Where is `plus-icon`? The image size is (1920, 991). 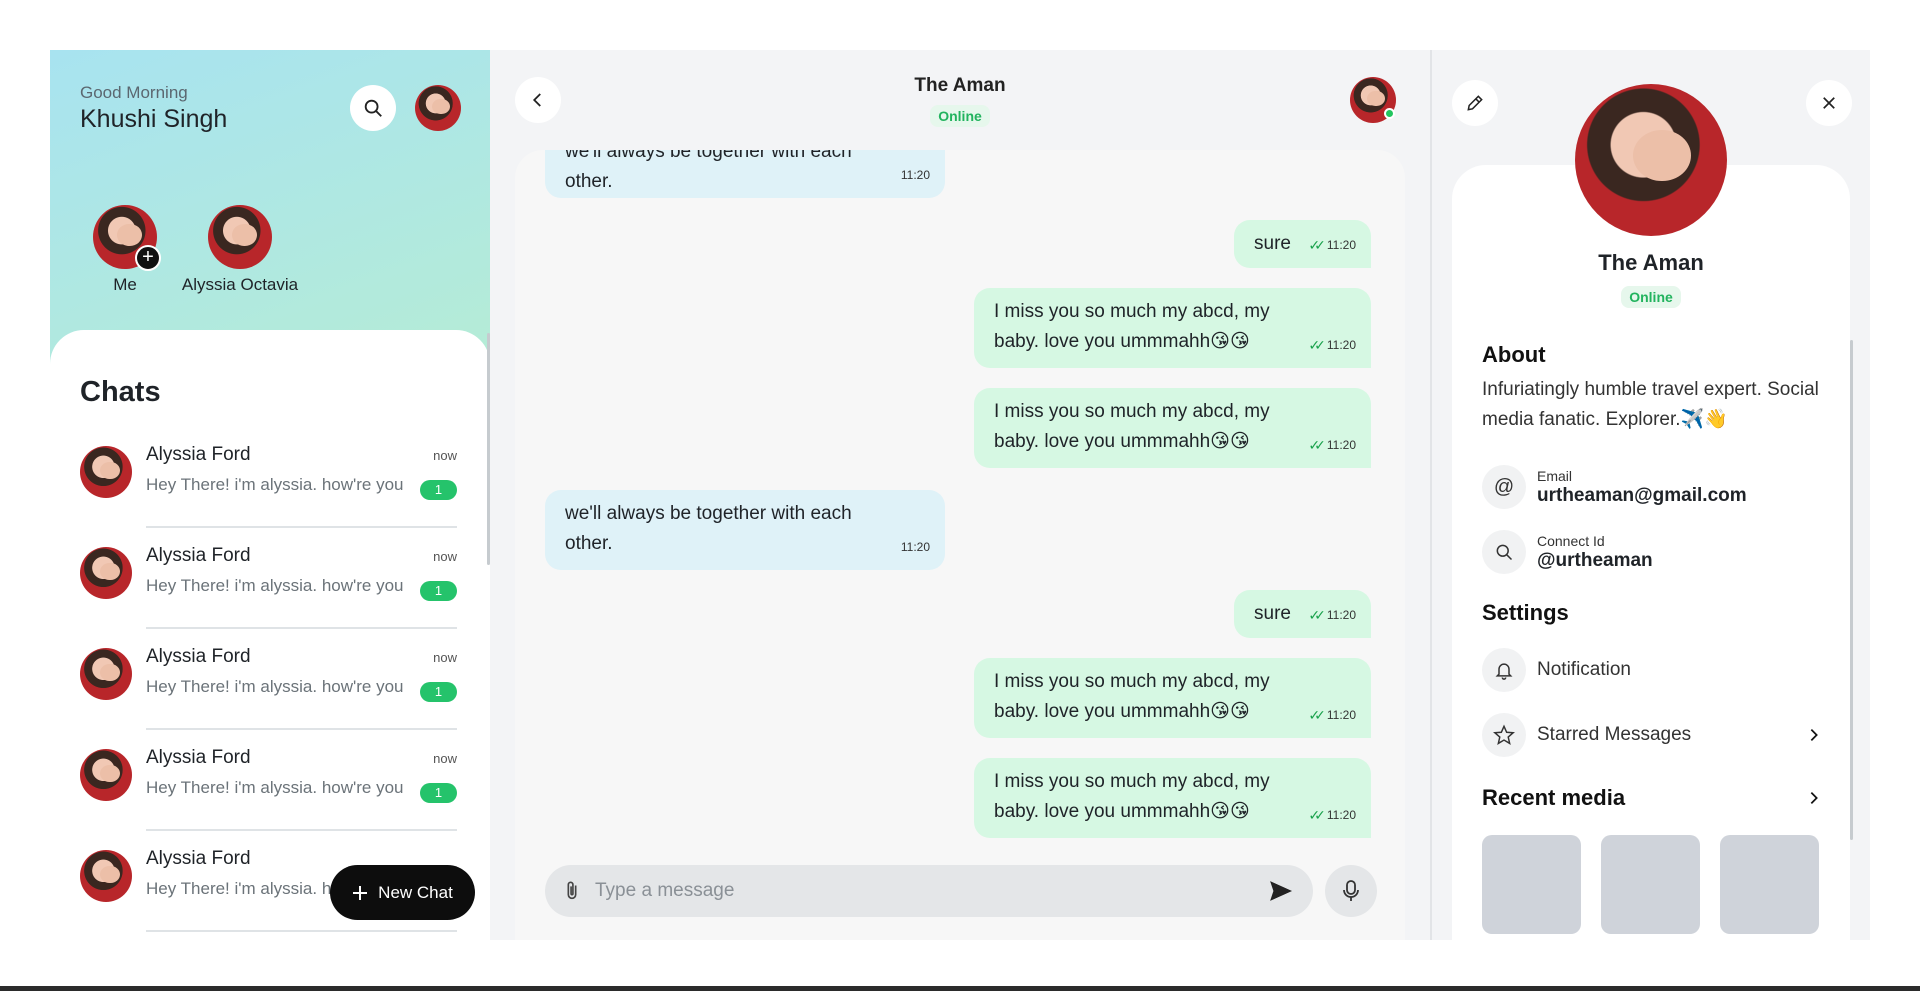 plus-icon is located at coordinates (360, 892).